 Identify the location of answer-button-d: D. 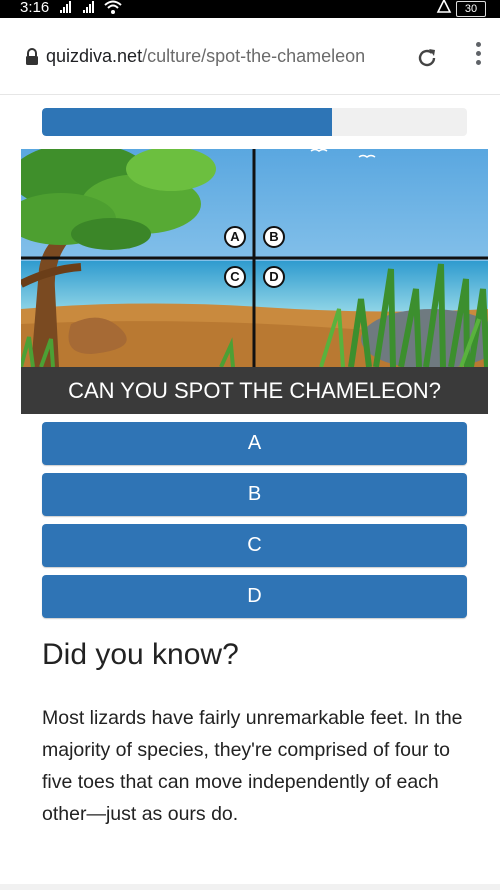
(254, 596).